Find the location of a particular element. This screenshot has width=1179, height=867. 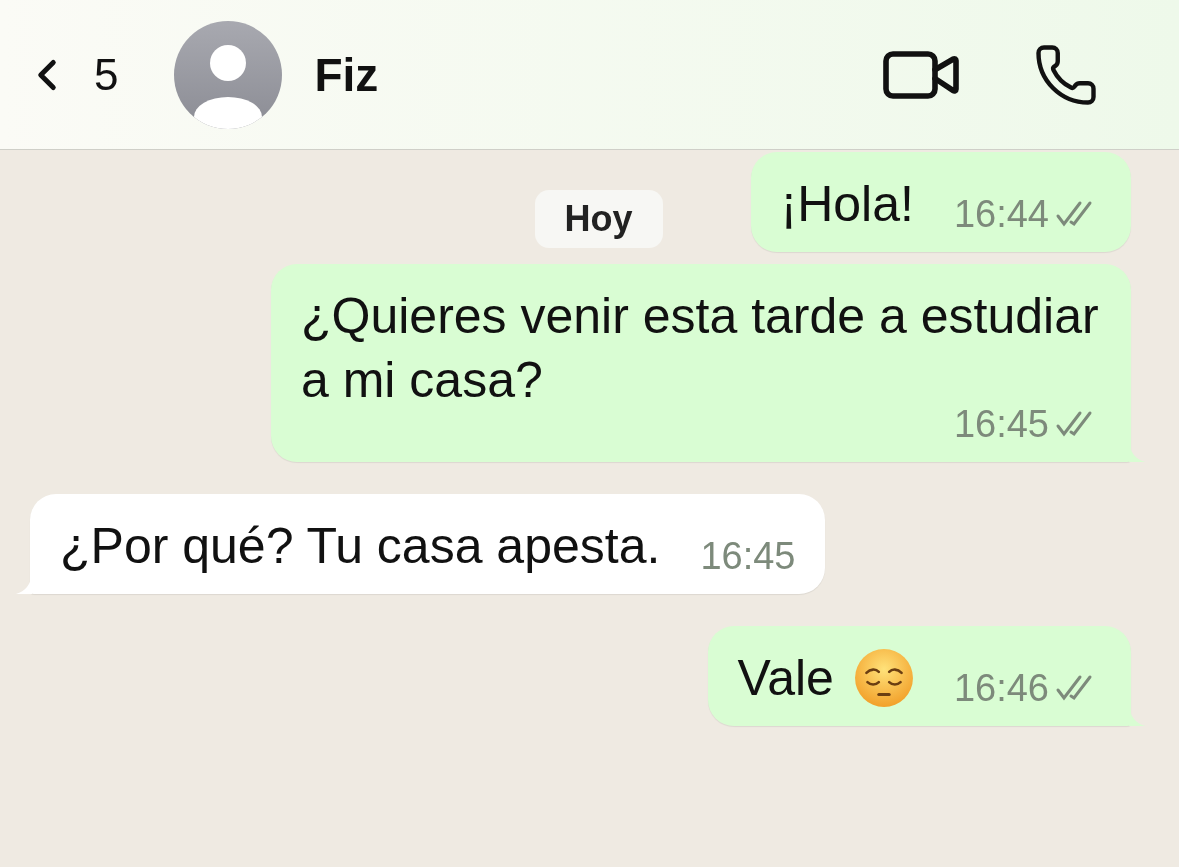

back-button: 5 is located at coordinates (70, 74).